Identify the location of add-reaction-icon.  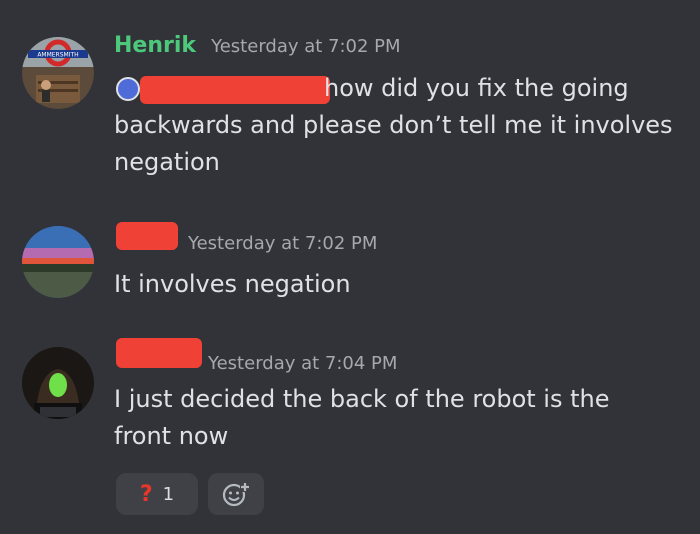
(236, 494).